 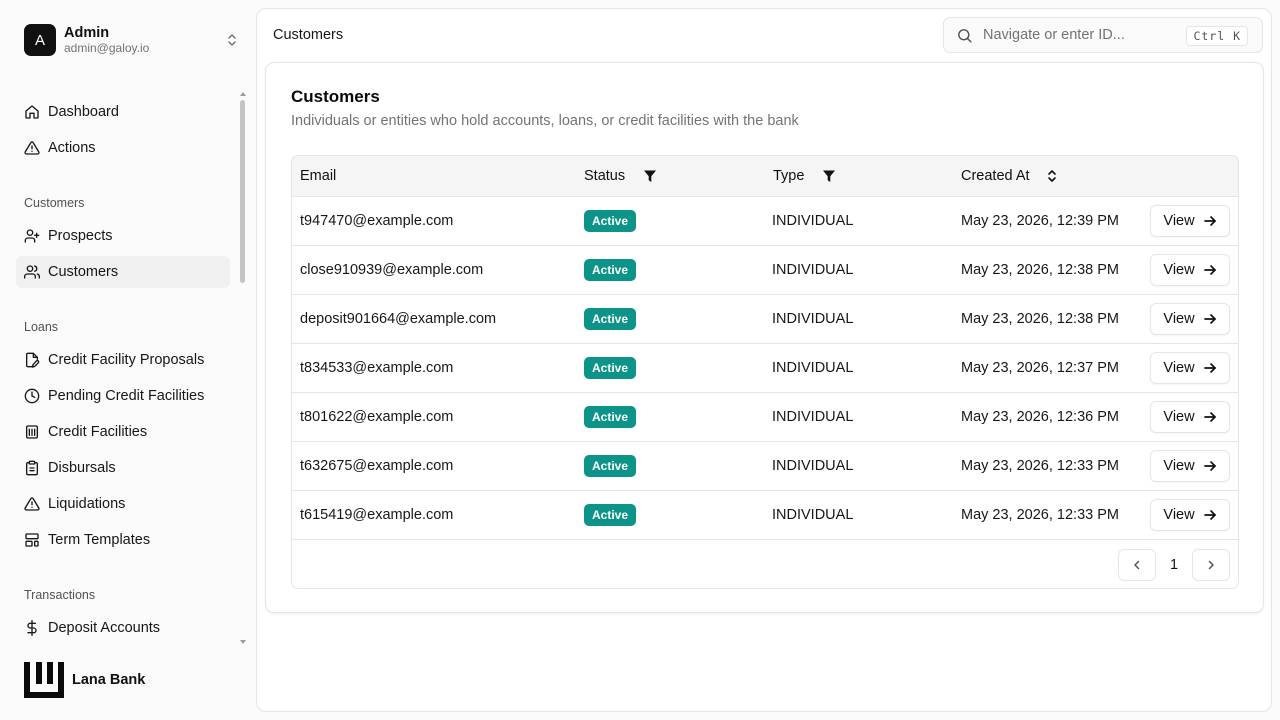 What do you see at coordinates (1040, 417) in the screenshot?
I see `cell-created-at: May 23, 2026, 12:36 PM` at bounding box center [1040, 417].